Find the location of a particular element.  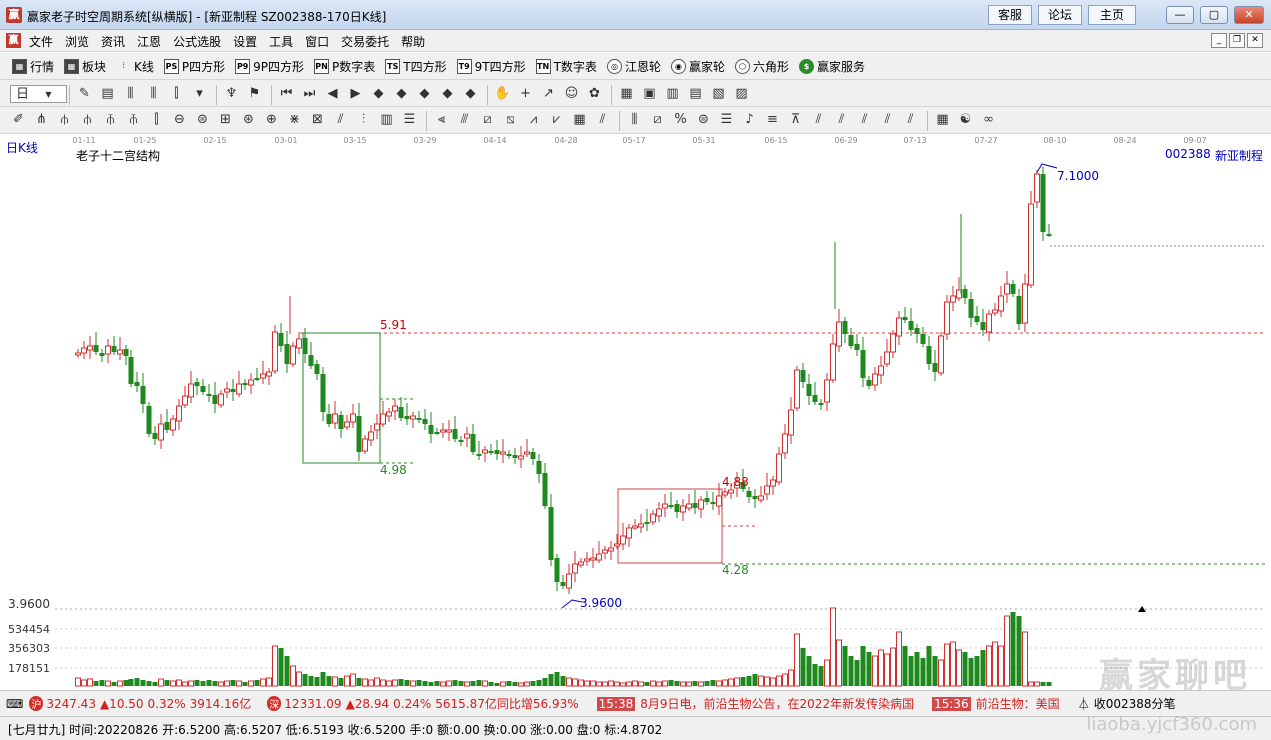

angle-3-icon: ⫽ is located at coordinates (864, 119).